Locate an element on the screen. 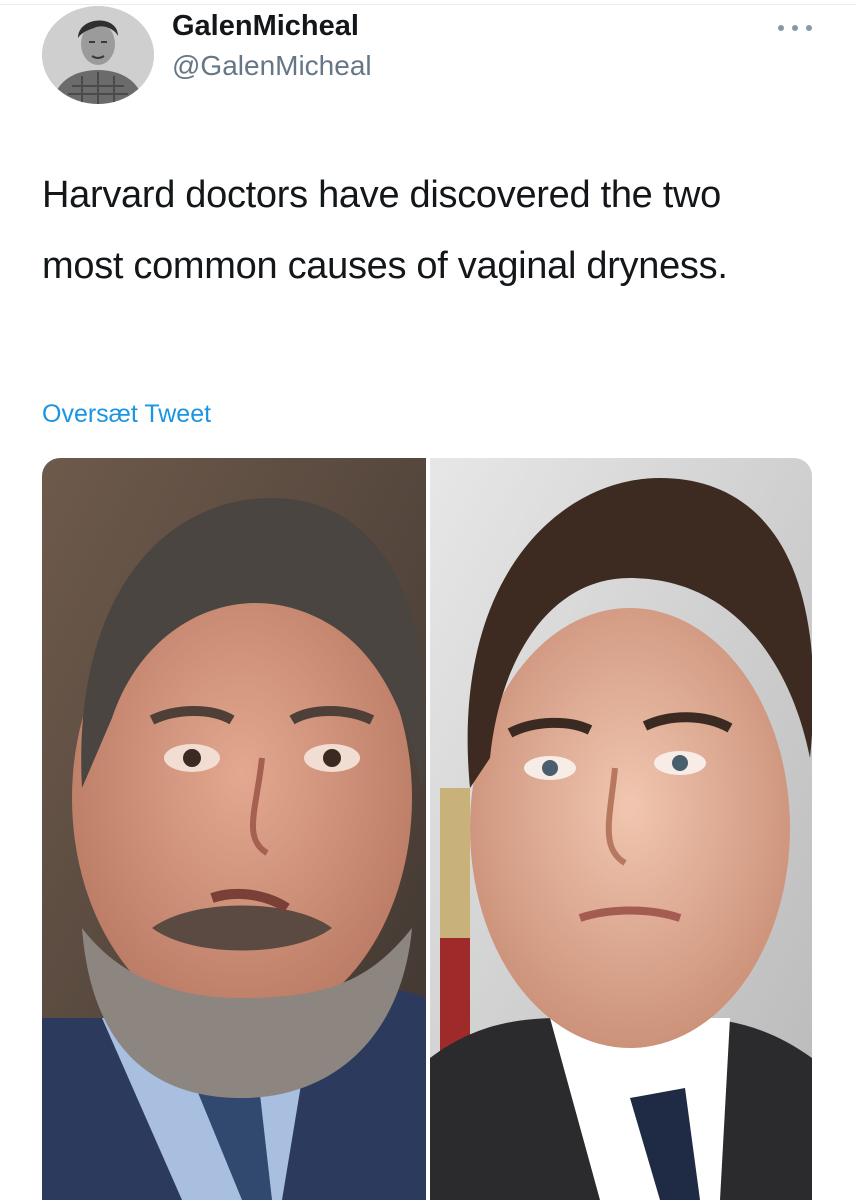 The width and height of the screenshot is (856, 1200). author-handle: @GalenMicheal is located at coordinates (272, 66).